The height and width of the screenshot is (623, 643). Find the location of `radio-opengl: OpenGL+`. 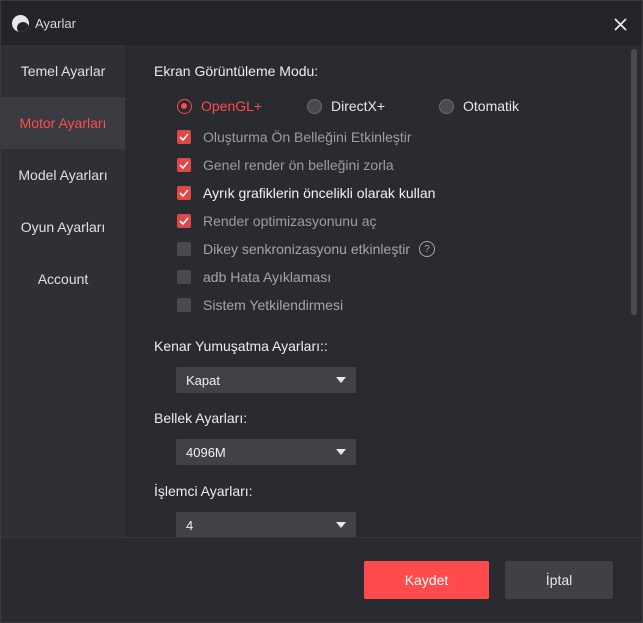

radio-opengl: OpenGL+ is located at coordinates (219, 106).